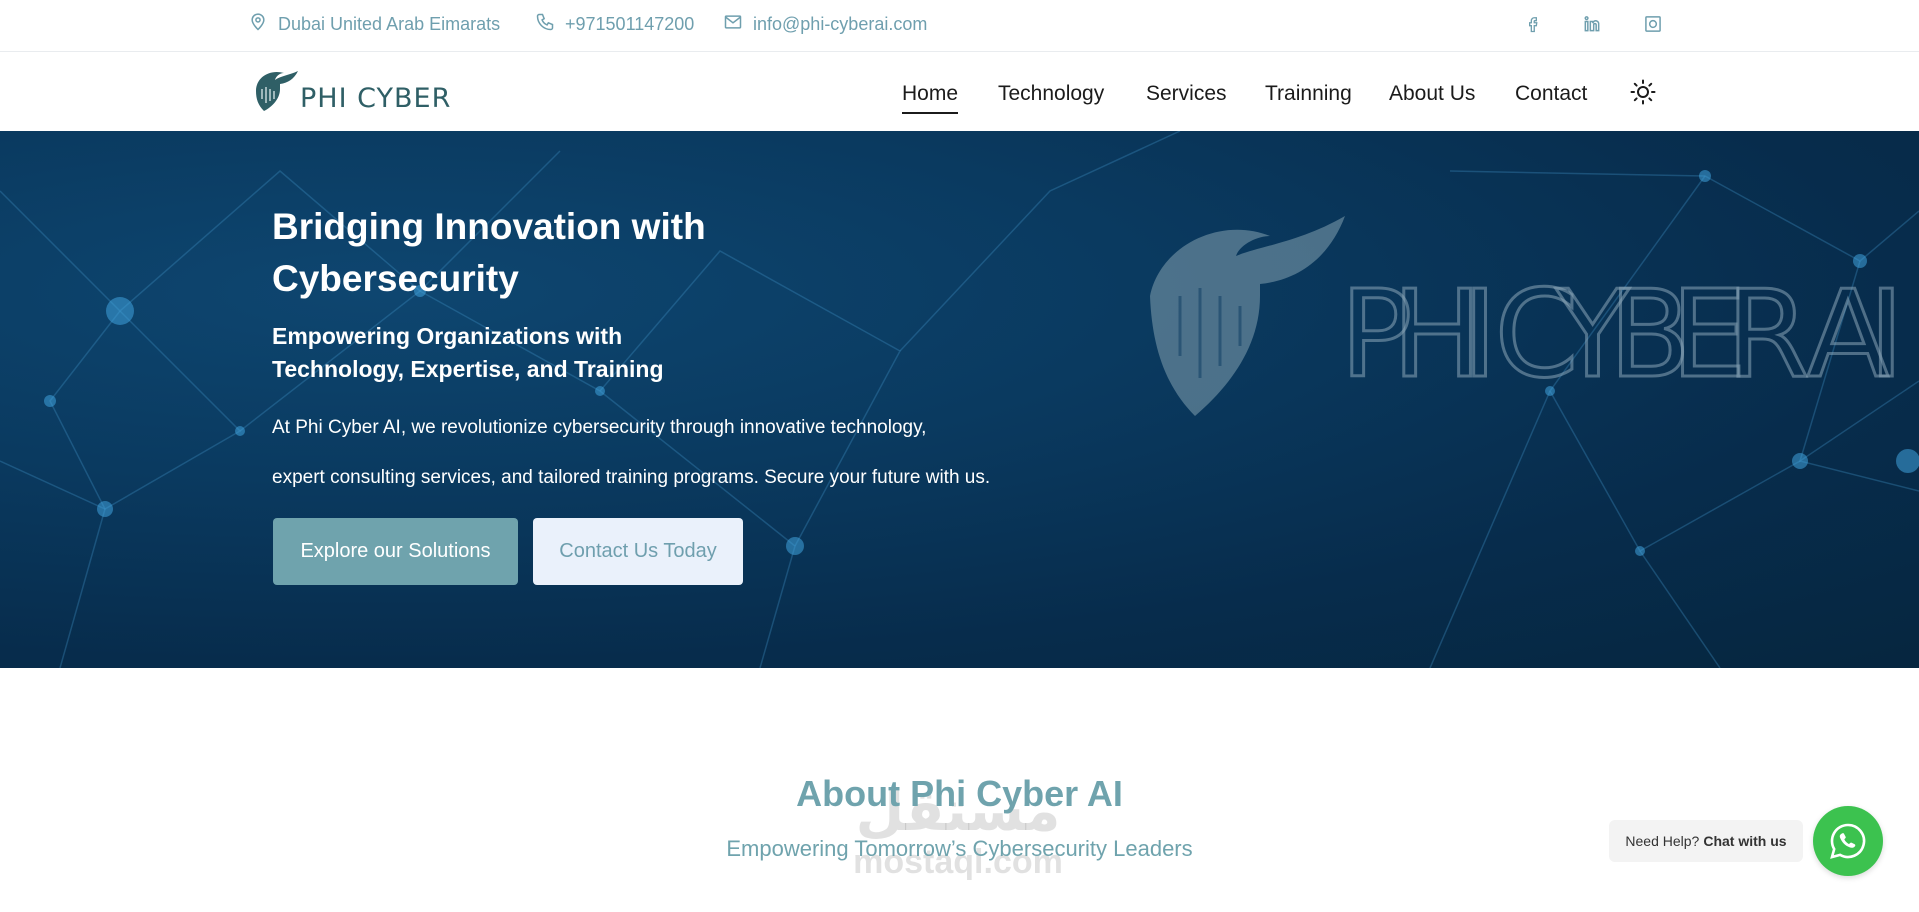 This screenshot has height=912, width=1919. I want to click on chat-help-label: Need Help? Chat with us, so click(1706, 841).